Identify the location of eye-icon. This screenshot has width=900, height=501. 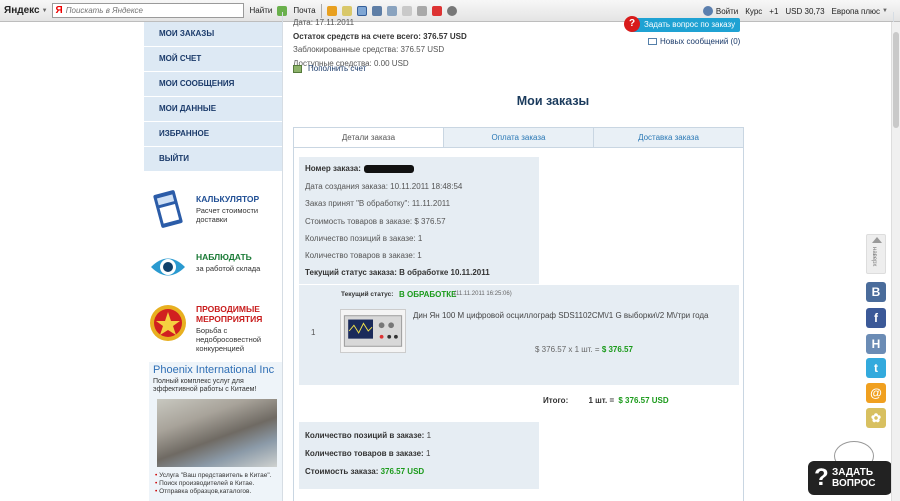
(168, 267).